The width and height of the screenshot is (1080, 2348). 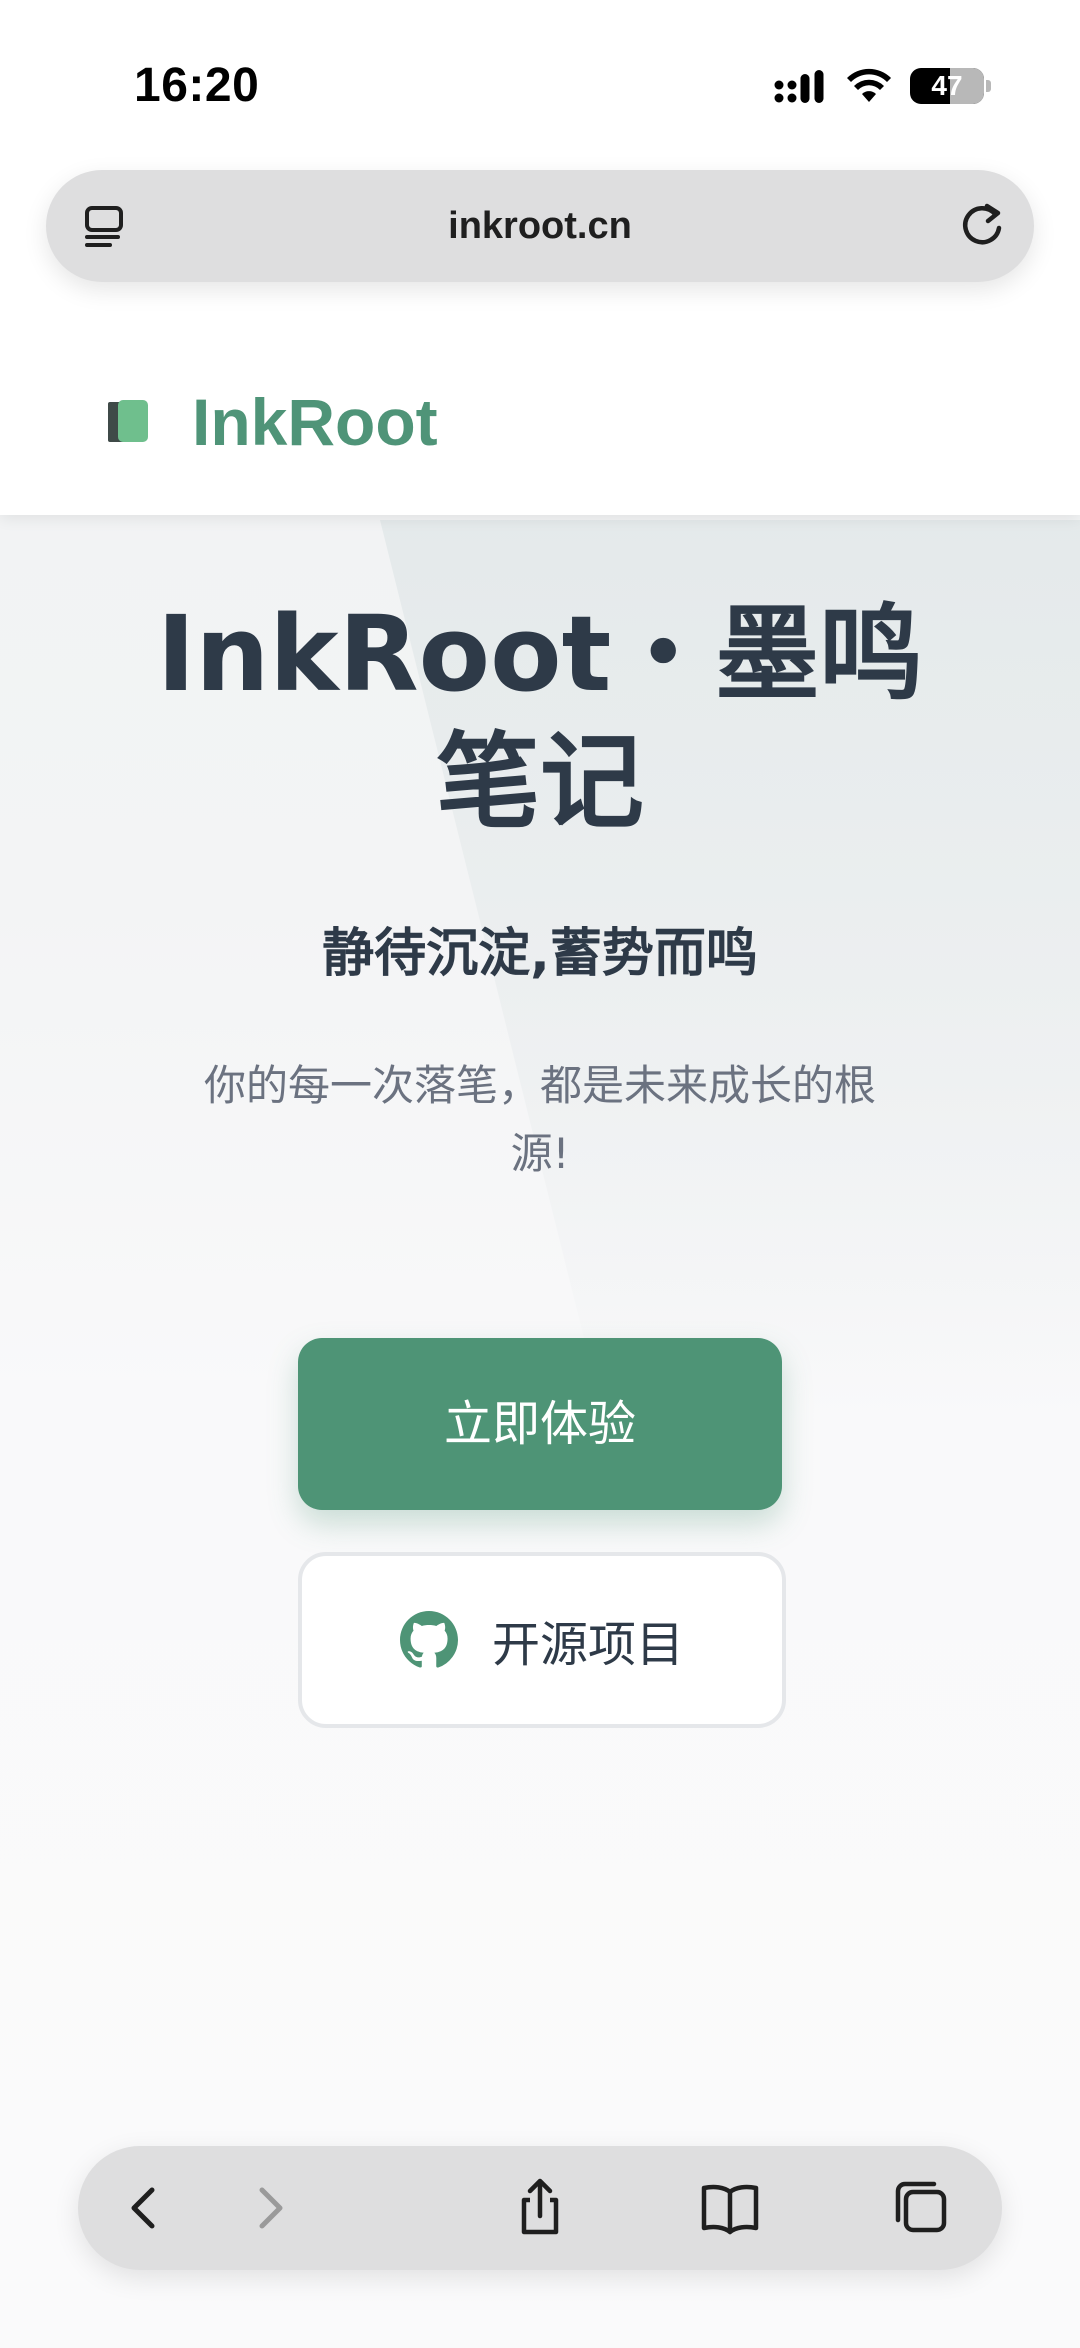 What do you see at coordinates (144, 2208) in the screenshot?
I see `back-icon` at bounding box center [144, 2208].